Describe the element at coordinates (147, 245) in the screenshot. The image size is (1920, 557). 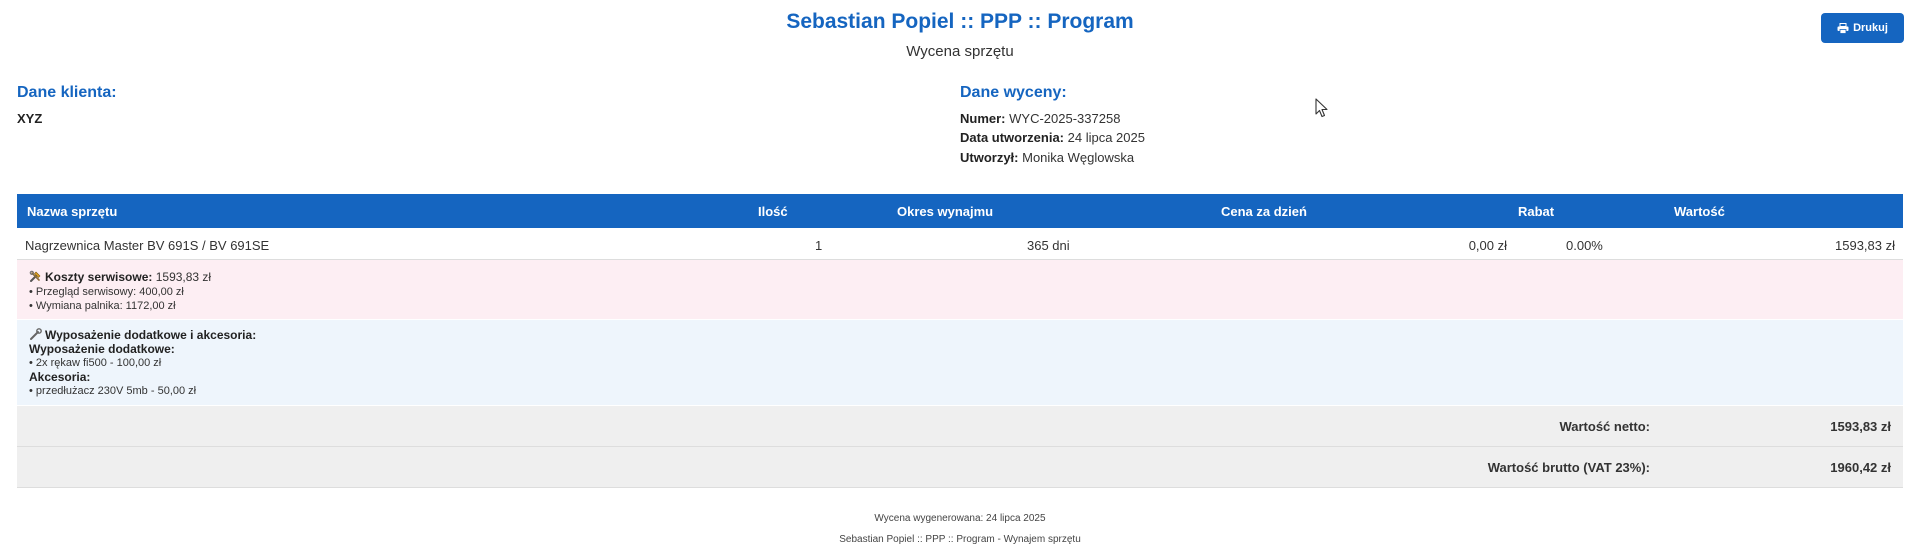
I see `cell-equipment-name: Nagrzewnica Master BV 691S / BV 691SE` at that location.